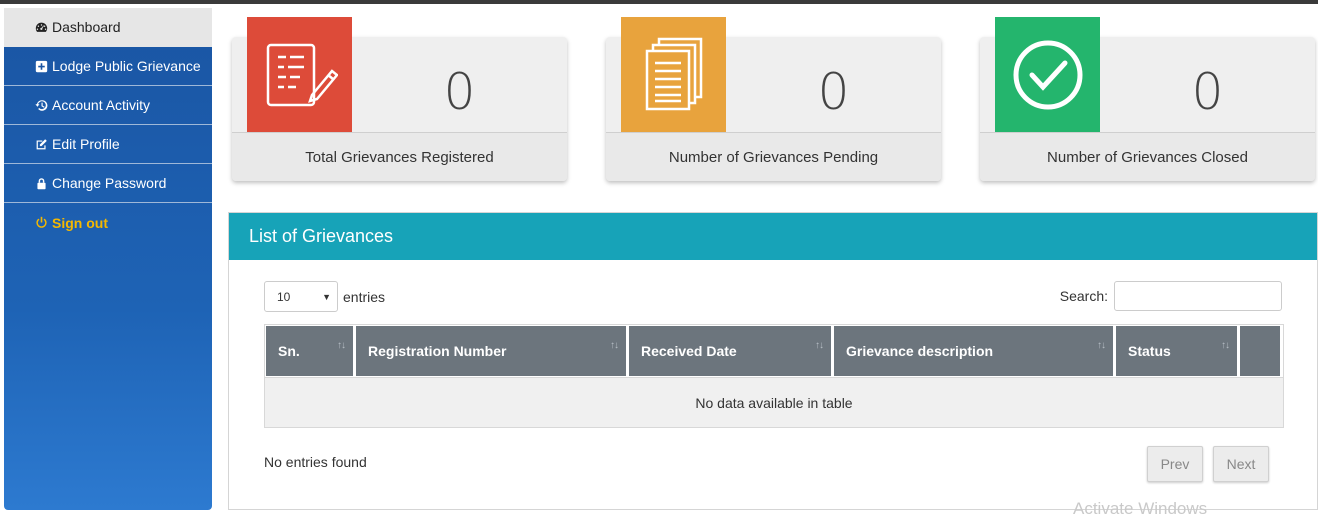 The width and height of the screenshot is (1318, 519). Describe the element at coordinates (86, 27) in the screenshot. I see `sidebar-item-label: Dashboard` at that location.